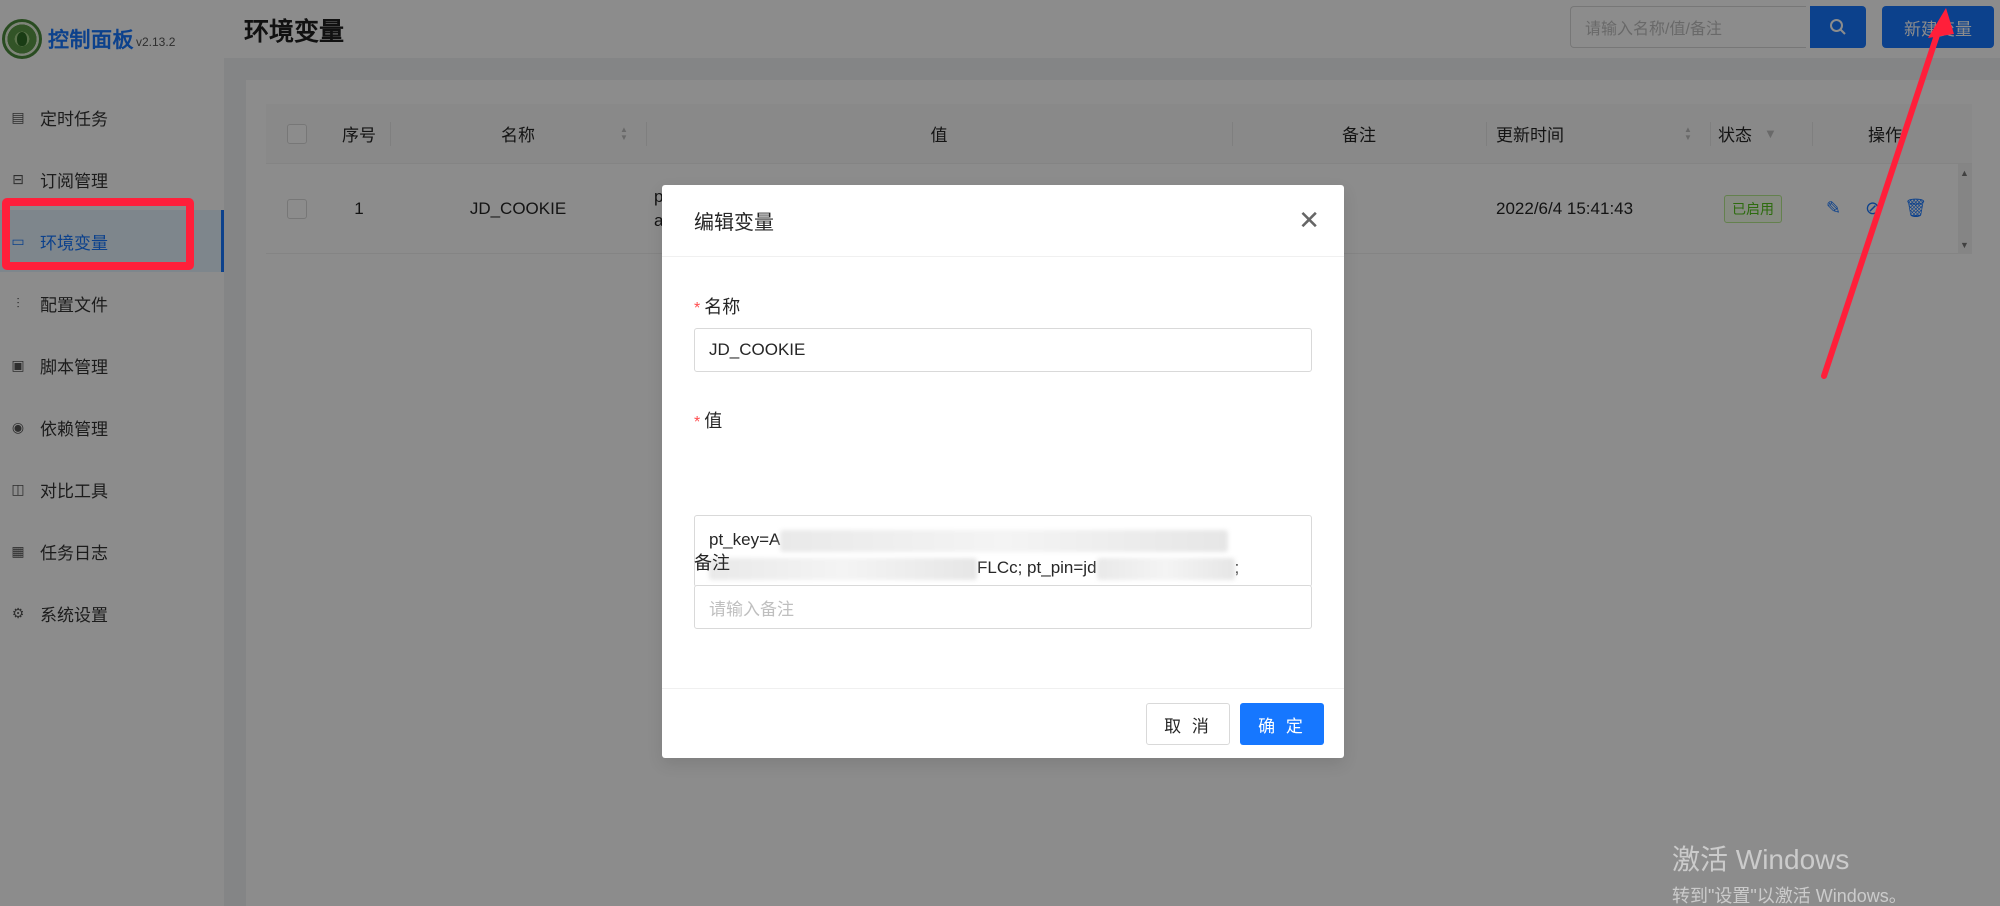 The height and width of the screenshot is (906, 2000). What do you see at coordinates (1003, 350) in the screenshot?
I see `name-field: JD_COOKIE` at bounding box center [1003, 350].